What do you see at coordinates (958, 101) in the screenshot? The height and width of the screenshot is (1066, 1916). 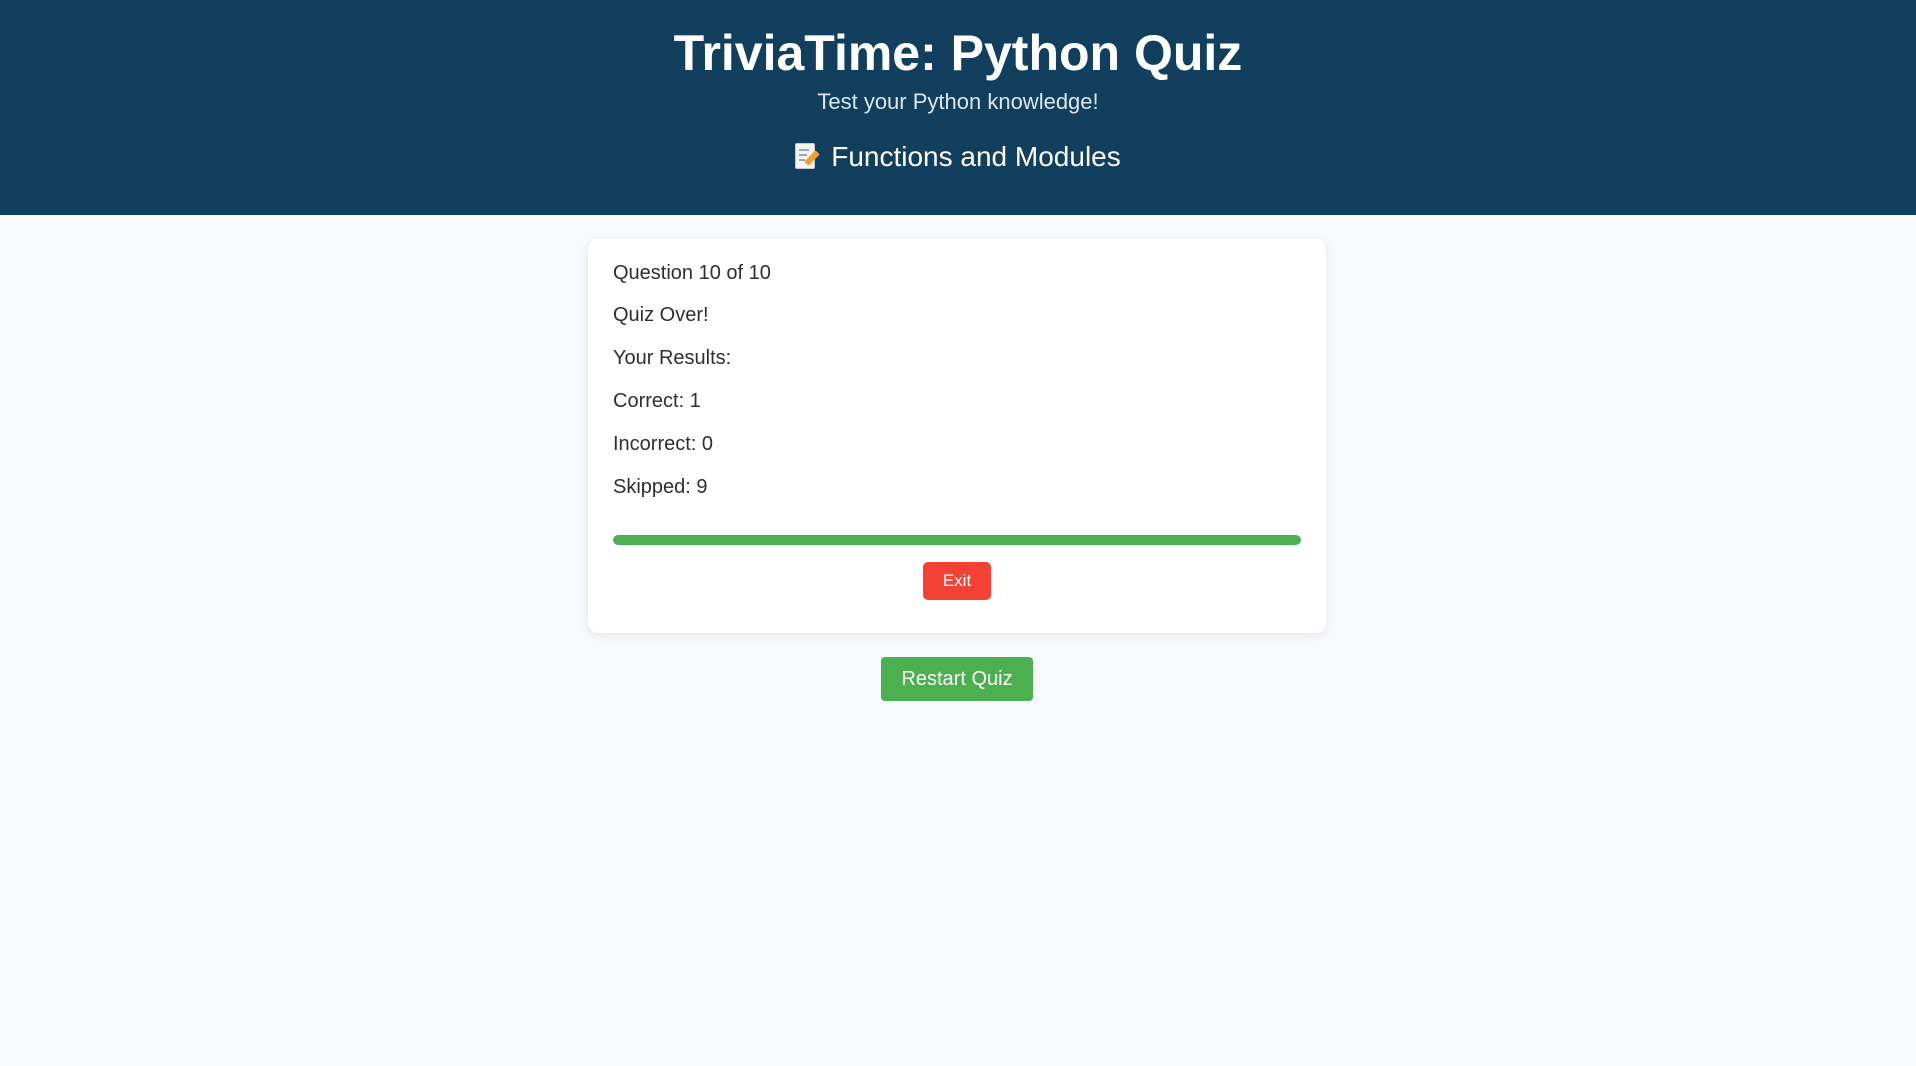 I see `page-subtitle: Test your Python knowledge!` at bounding box center [958, 101].